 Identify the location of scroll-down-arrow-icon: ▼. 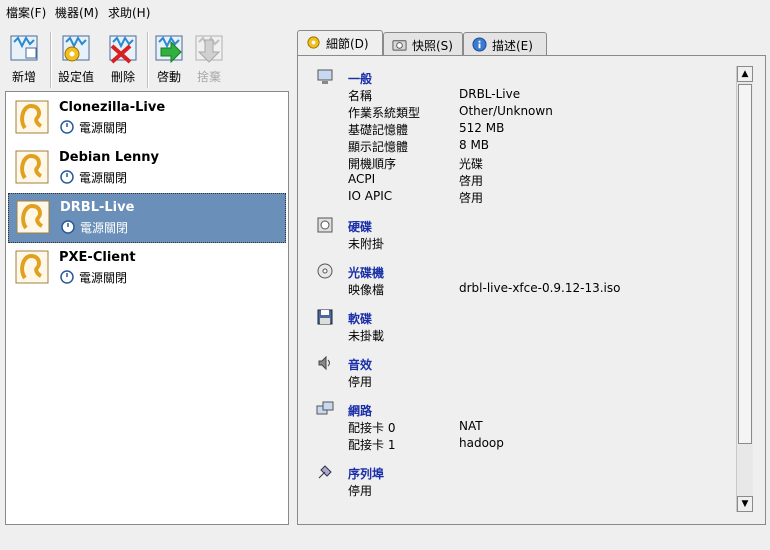
(745, 504).